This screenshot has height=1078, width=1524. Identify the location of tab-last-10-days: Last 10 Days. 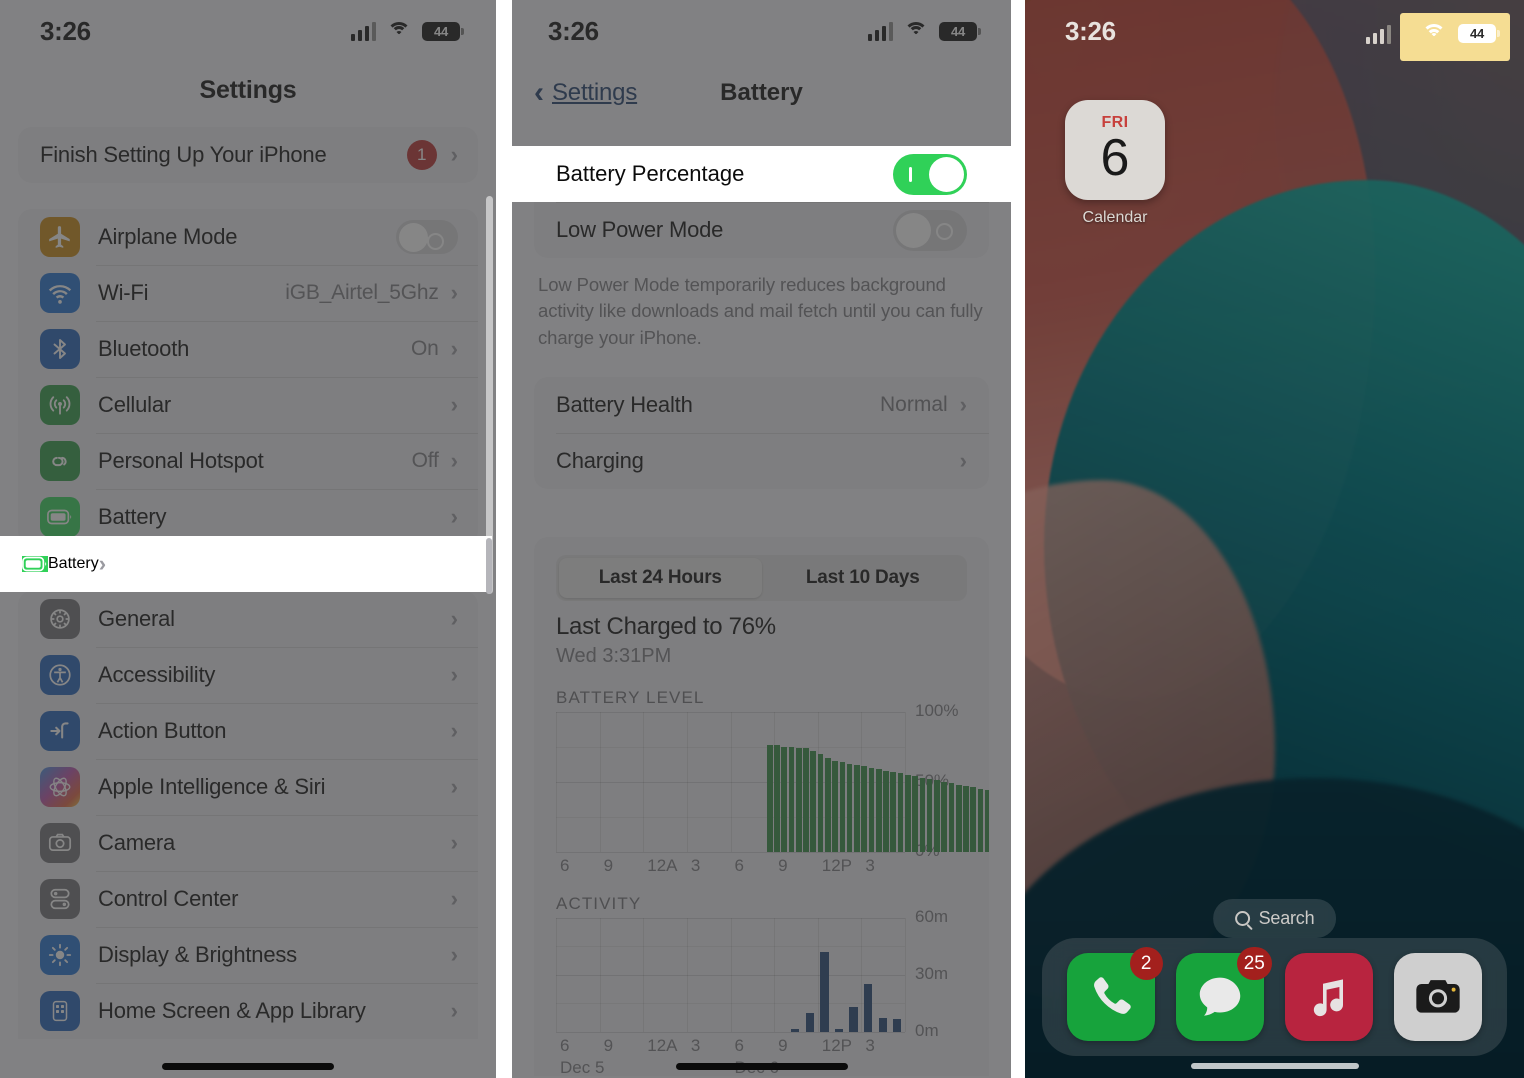
(863, 578).